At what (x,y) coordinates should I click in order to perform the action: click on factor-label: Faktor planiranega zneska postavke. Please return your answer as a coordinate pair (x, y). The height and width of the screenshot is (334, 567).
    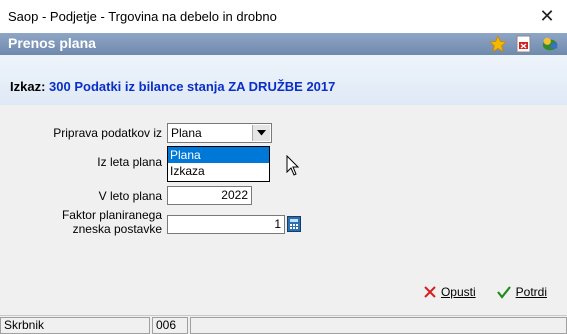
    Looking at the image, I should click on (101, 222).